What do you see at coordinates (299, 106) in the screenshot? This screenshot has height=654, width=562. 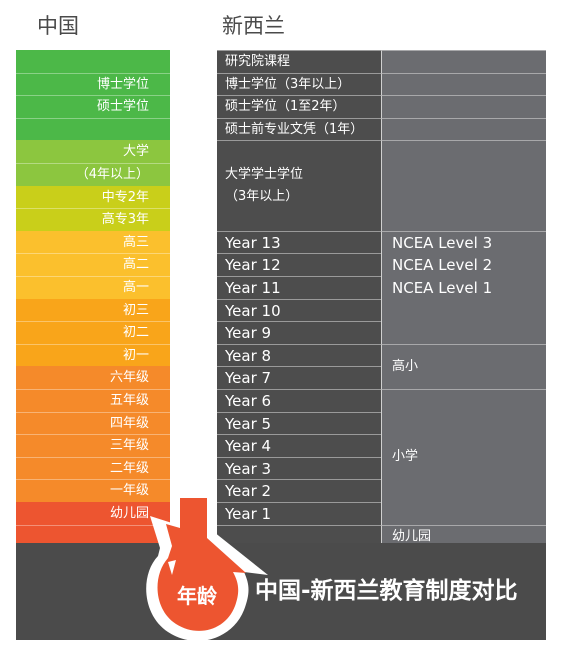 I see `nz-level-cell: 硕士学位（1至2年）` at bounding box center [299, 106].